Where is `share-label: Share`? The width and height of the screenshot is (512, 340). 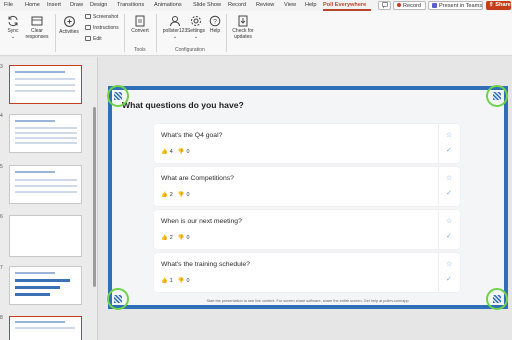
share-label: Share is located at coordinates (503, 5).